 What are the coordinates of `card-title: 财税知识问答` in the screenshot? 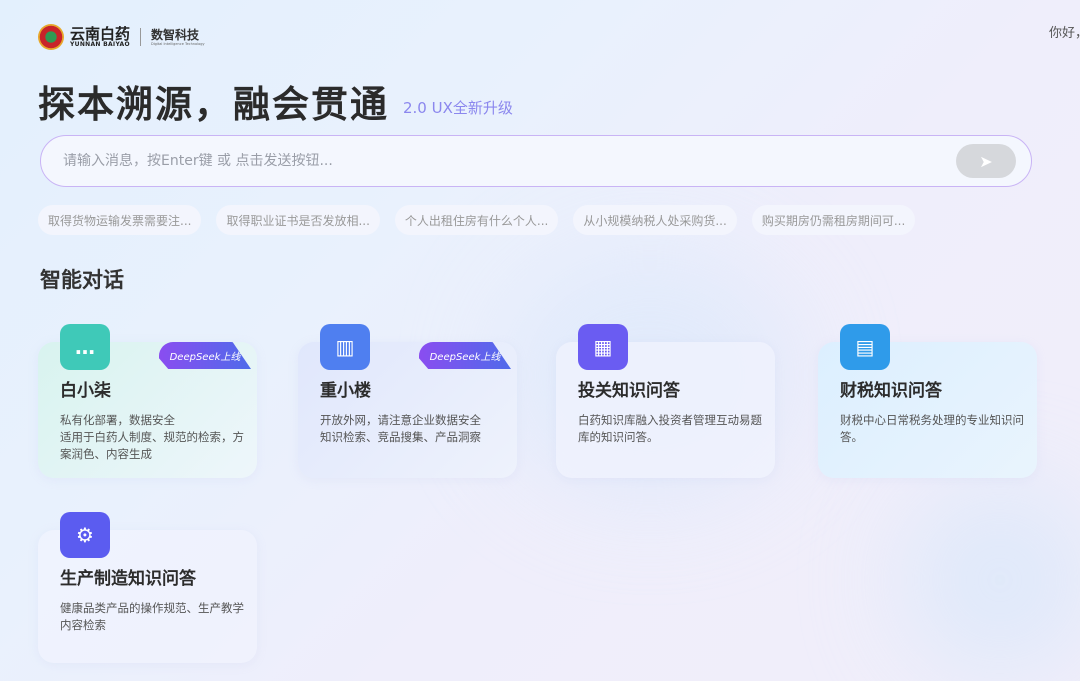 It's located at (891, 391).